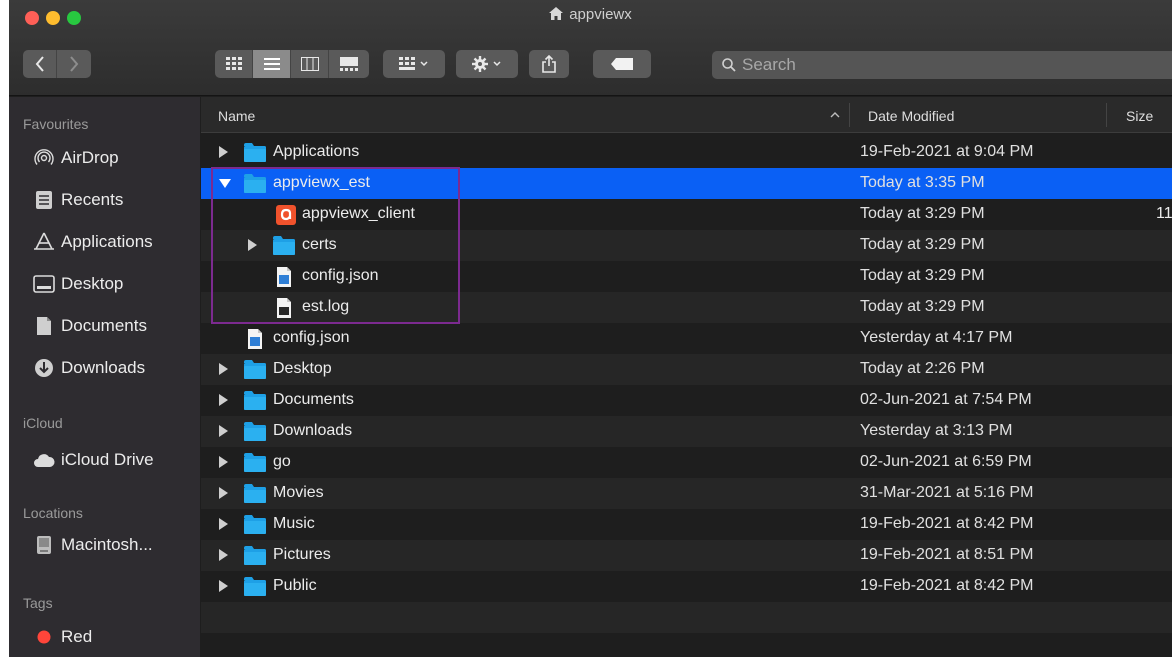 Image resolution: width=1172 pixels, height=657 pixels. What do you see at coordinates (686, 152) in the screenshot?
I see `file-row: Applications 19-Feb-2021 at 9:04 PM` at bounding box center [686, 152].